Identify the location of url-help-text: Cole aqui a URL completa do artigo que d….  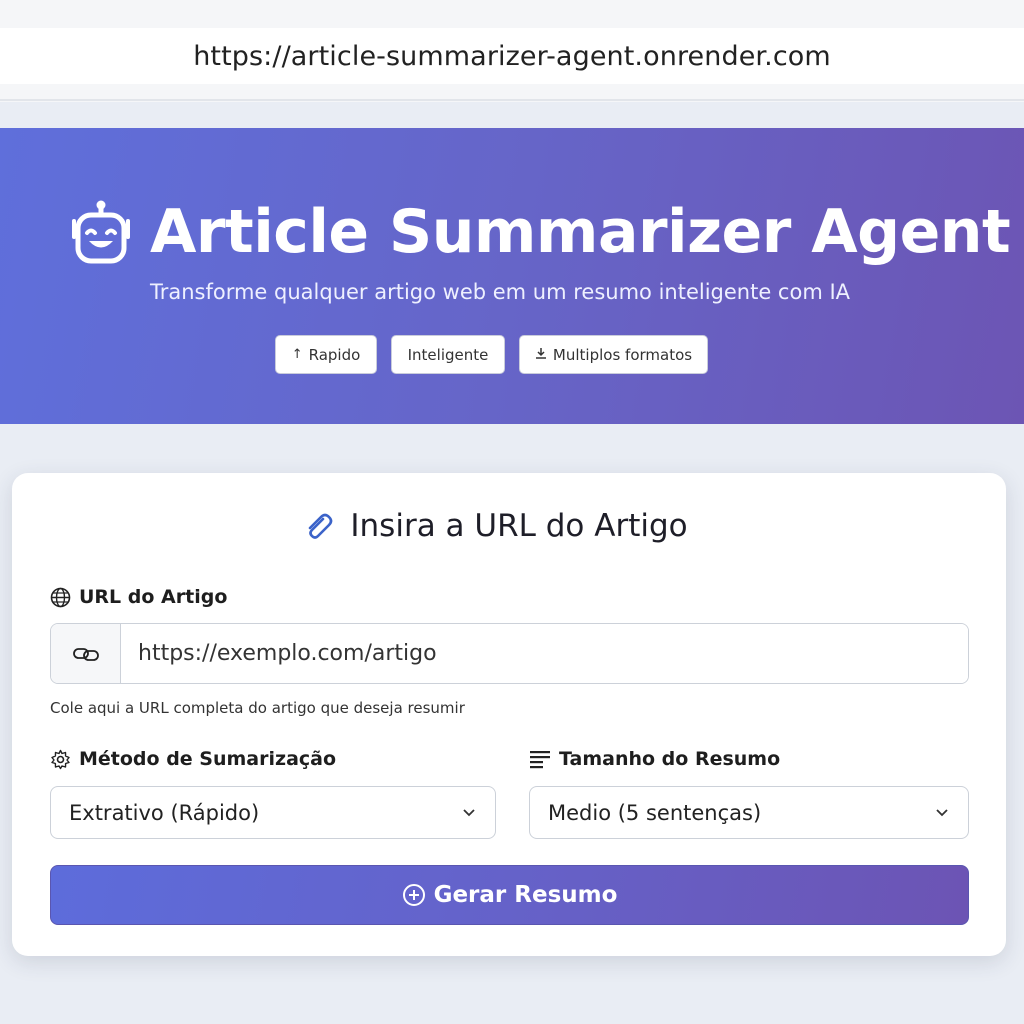
(257, 708).